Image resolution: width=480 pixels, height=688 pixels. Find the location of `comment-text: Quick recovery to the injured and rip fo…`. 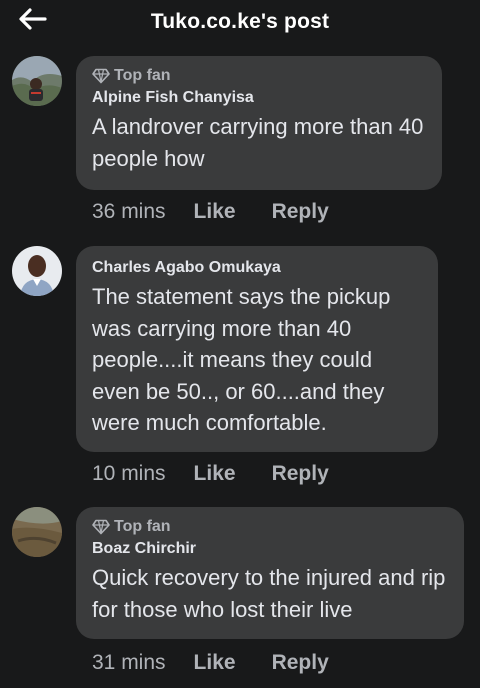

comment-text: Quick recovery to the injured and rip fo… is located at coordinates (269, 593).